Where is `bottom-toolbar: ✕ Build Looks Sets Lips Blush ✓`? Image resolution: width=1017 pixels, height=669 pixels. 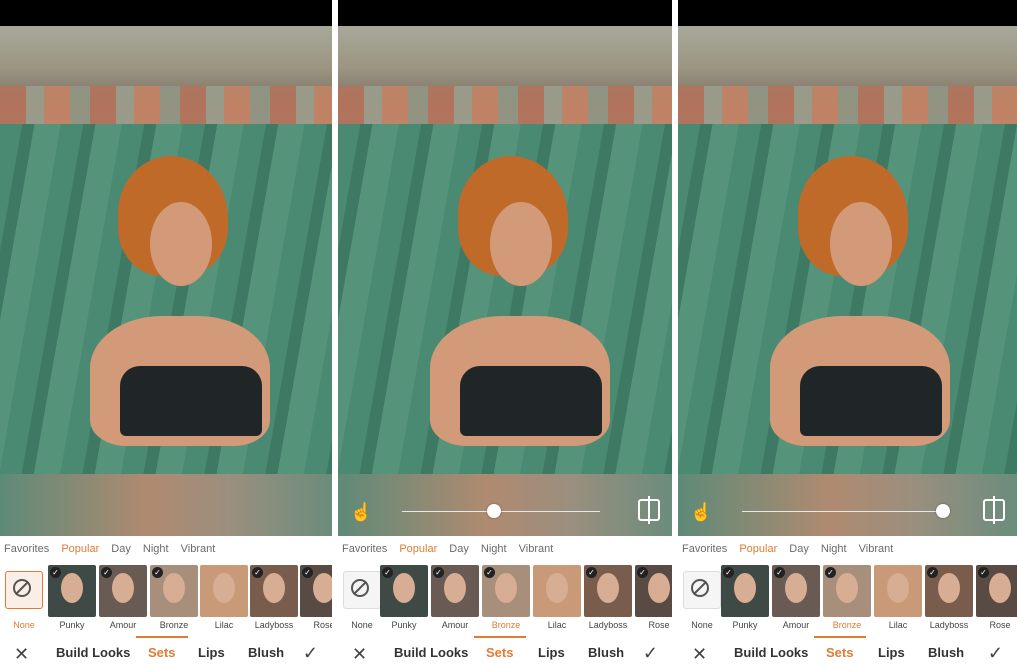 bottom-toolbar: ✕ Build Looks Sets Lips Blush ✓ is located at coordinates (166, 654).